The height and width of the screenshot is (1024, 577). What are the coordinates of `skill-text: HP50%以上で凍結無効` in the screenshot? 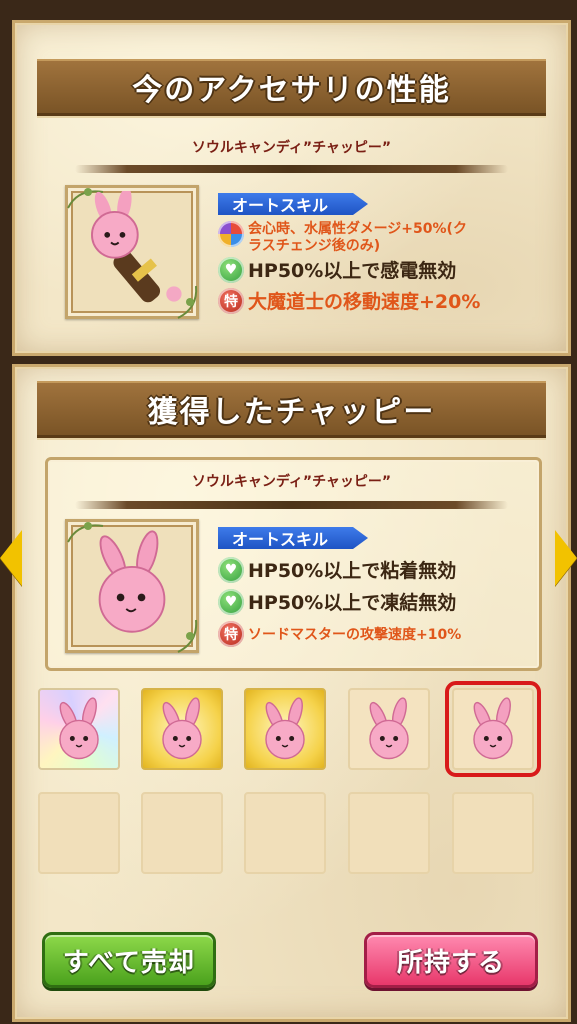 It's located at (352, 603).